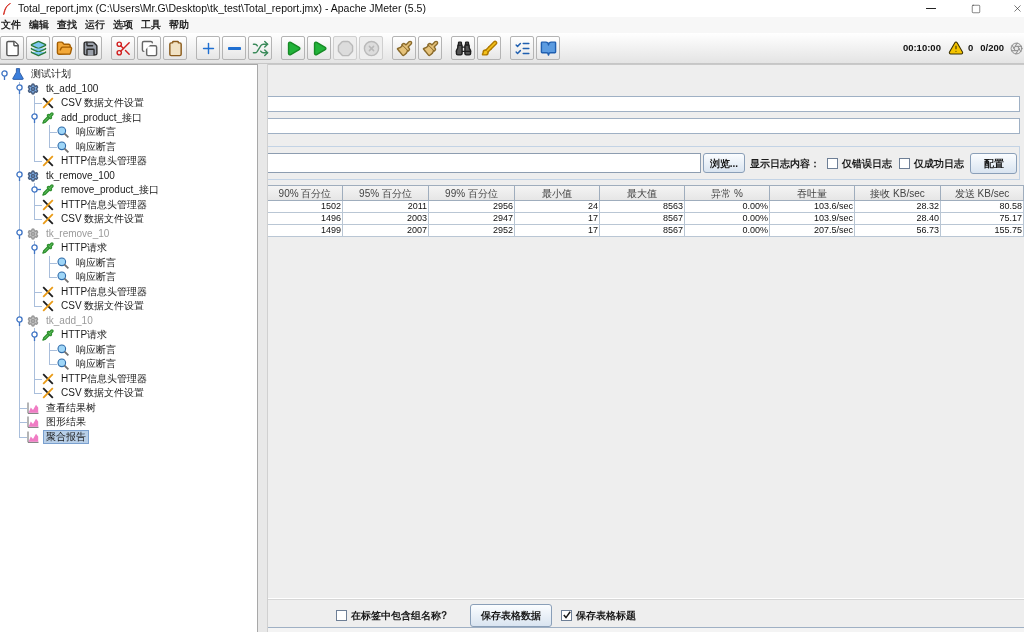  I want to click on reset-search-button, so click(489, 48).